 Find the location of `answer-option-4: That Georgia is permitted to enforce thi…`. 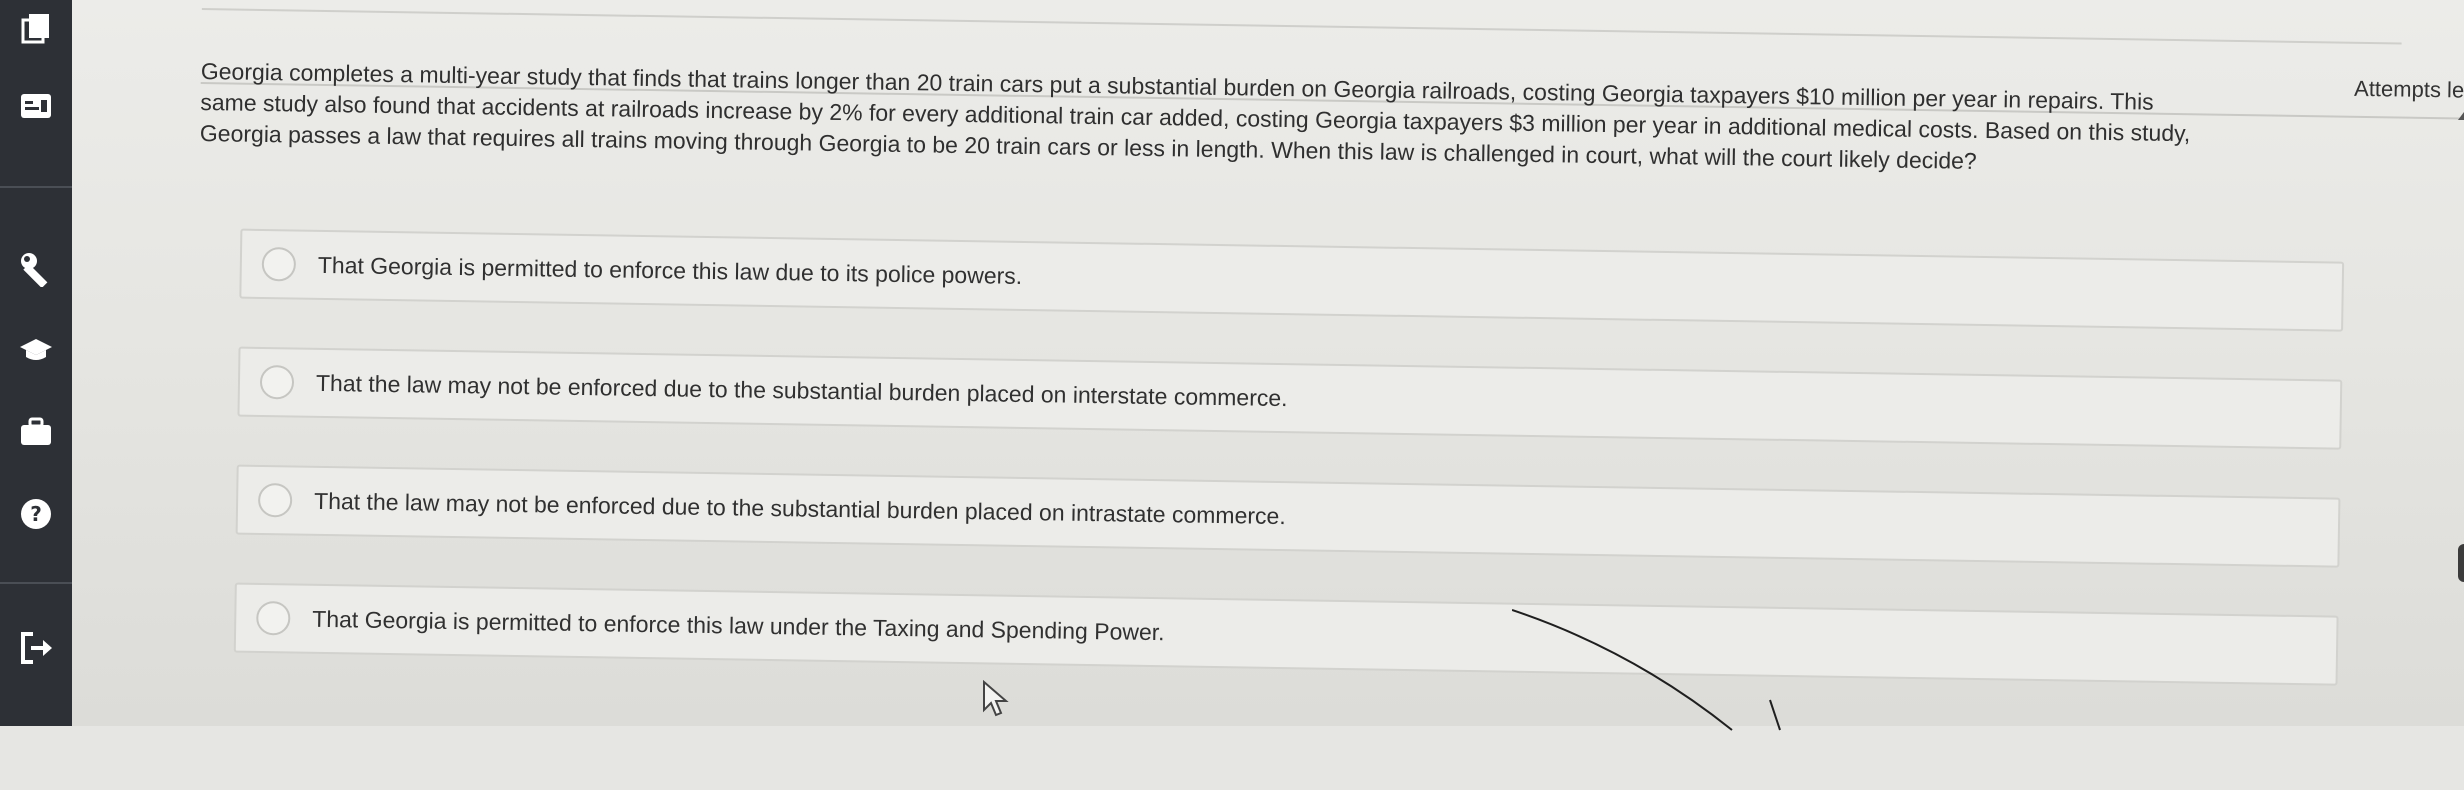

answer-option-4: That Georgia is permitted to enforce thi… is located at coordinates (1286, 634).